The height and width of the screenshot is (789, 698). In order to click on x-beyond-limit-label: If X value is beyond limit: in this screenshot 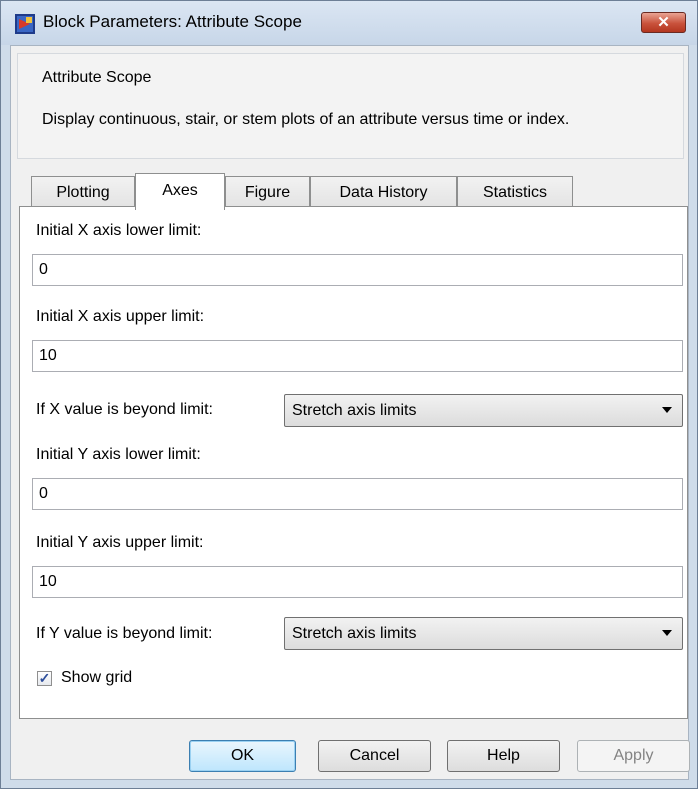, I will do `click(124, 409)`.